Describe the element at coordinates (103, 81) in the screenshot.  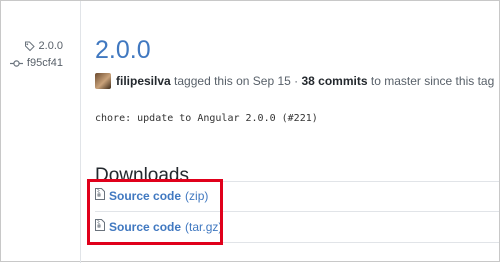
I see `avatar` at that location.